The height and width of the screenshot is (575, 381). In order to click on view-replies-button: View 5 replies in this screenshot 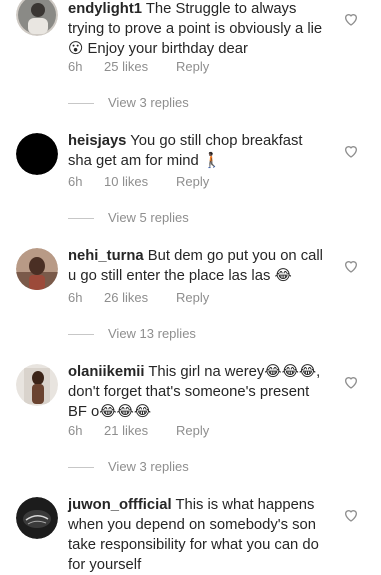, I will do `click(128, 217)`.